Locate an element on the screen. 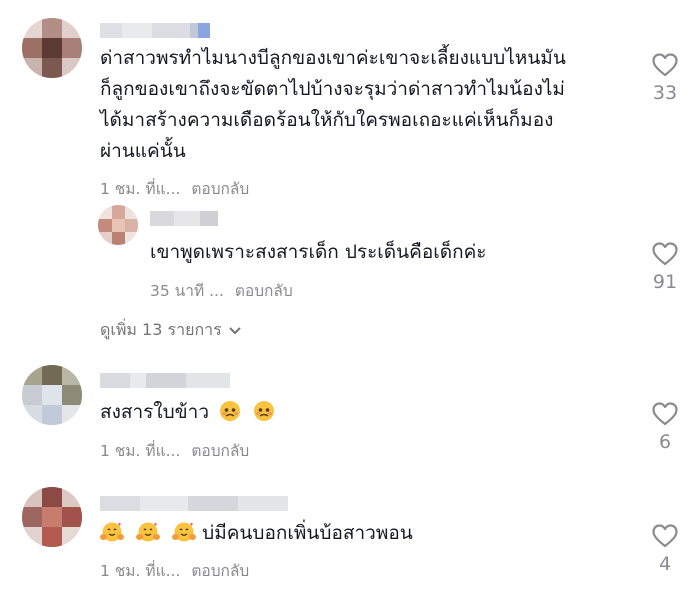  chevron-down-icon is located at coordinates (234, 330).